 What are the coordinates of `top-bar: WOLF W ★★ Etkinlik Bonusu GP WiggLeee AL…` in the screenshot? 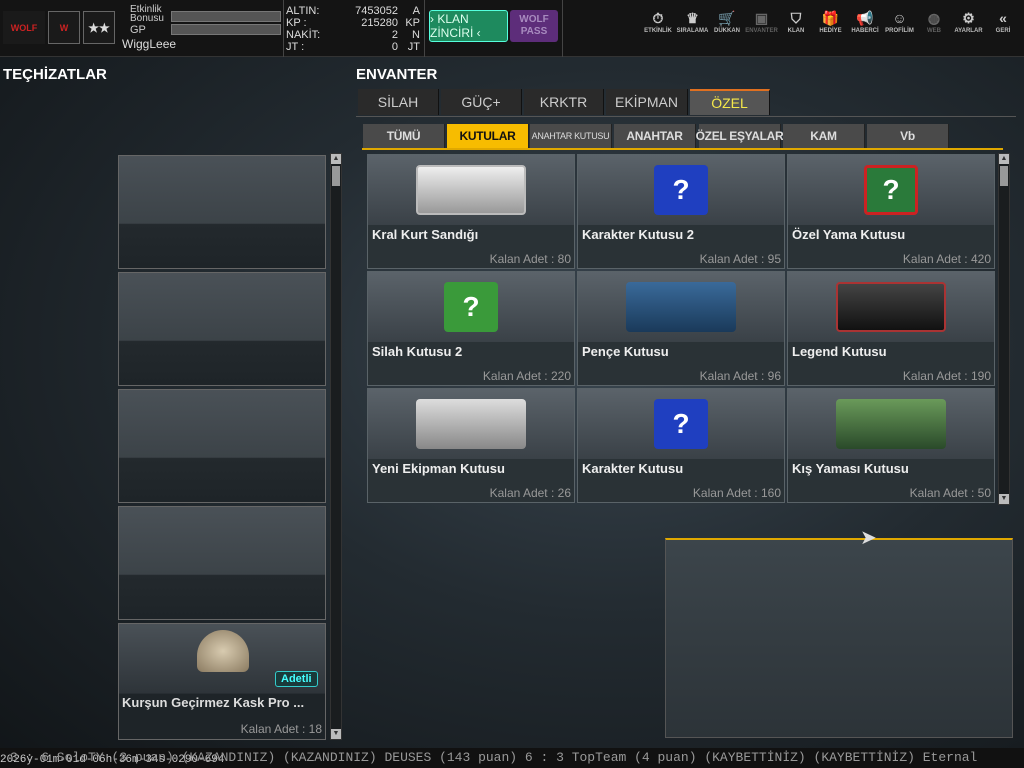 It's located at (512, 28).